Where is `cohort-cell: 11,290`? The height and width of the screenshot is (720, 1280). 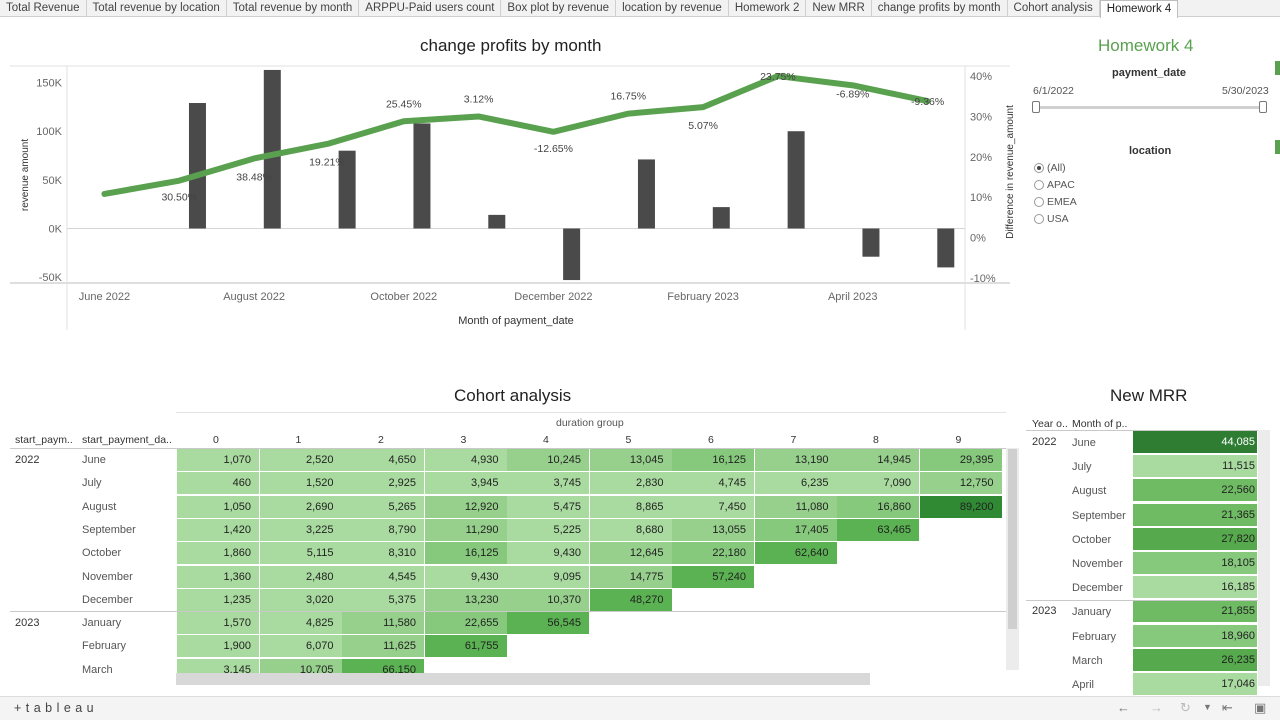 cohort-cell: 11,290 is located at coordinates (466, 530).